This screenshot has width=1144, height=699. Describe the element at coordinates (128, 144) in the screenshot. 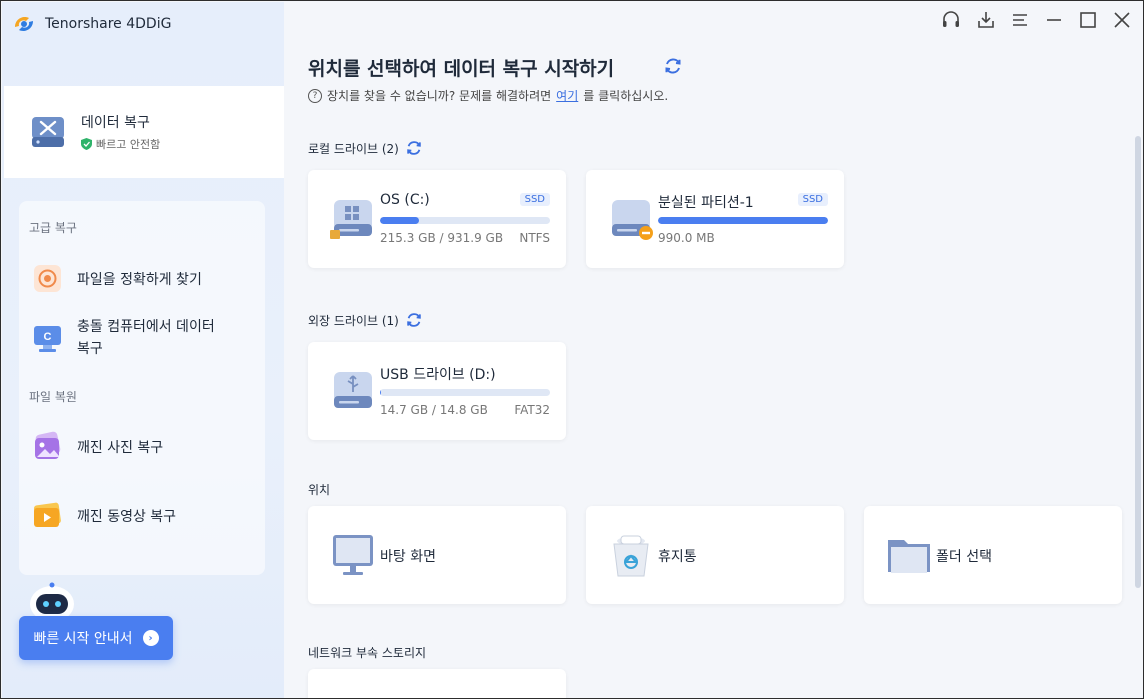

I see `subtitle-text: 빠르고 안전함` at that location.